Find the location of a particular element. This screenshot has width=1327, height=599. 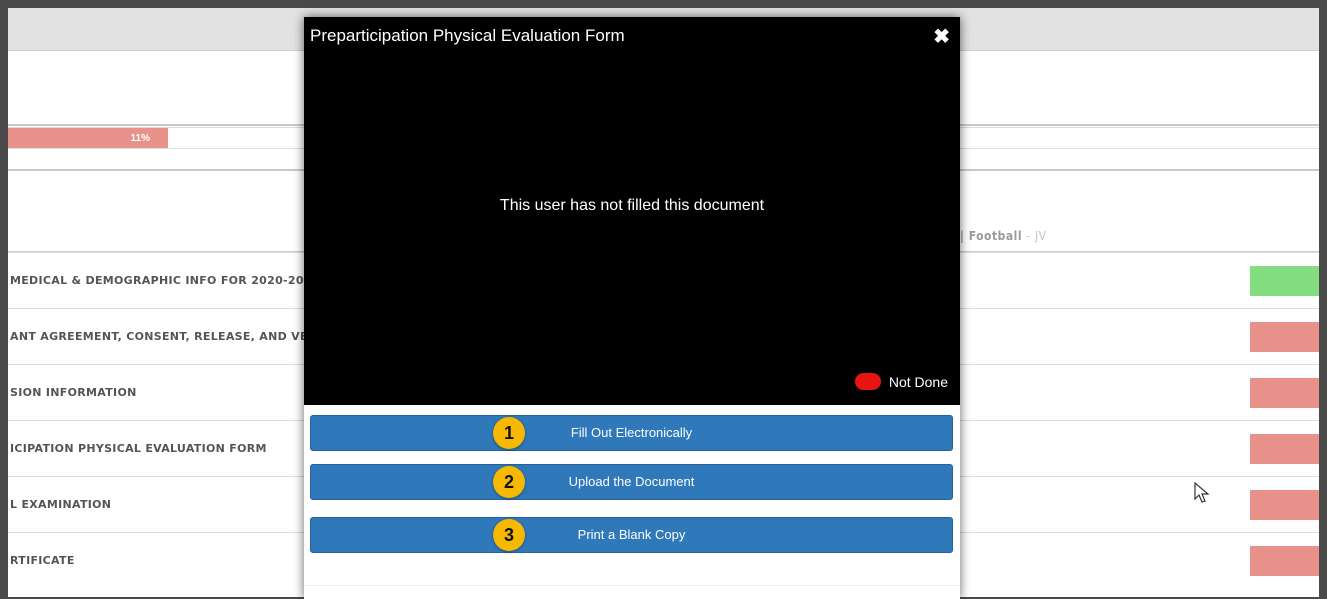

document-name: l Examination is located at coordinates (61, 504).